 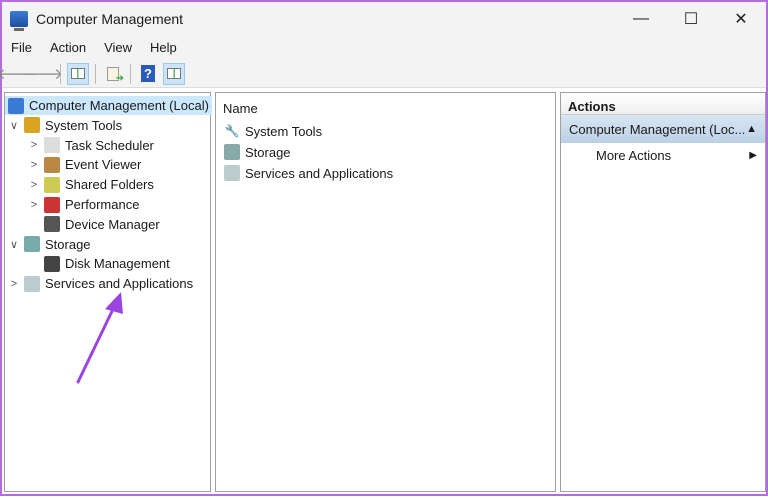 I want to click on submenu-arrow-icon: ▶, so click(x=753, y=155).